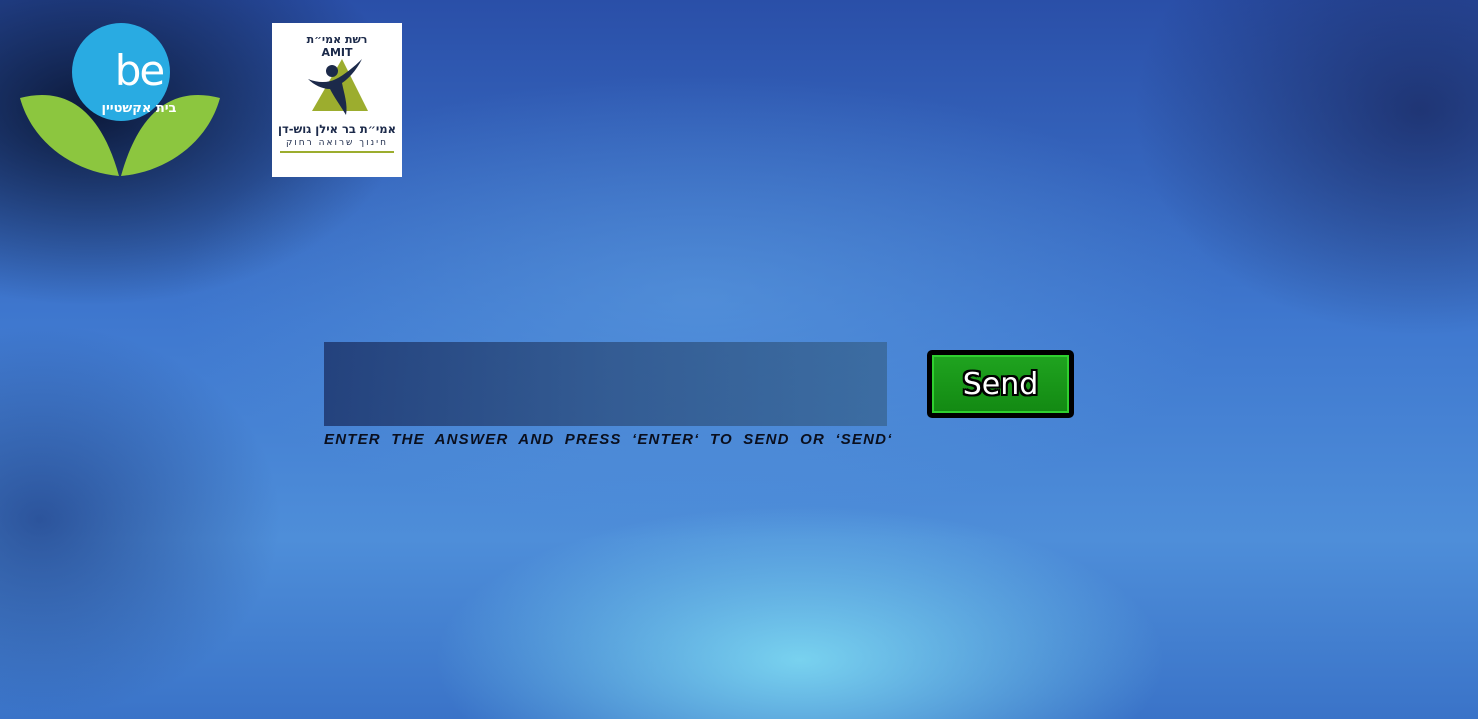 The image size is (1478, 719). I want to click on logo-be-subtitle: בית אקשטיין, so click(139, 108).